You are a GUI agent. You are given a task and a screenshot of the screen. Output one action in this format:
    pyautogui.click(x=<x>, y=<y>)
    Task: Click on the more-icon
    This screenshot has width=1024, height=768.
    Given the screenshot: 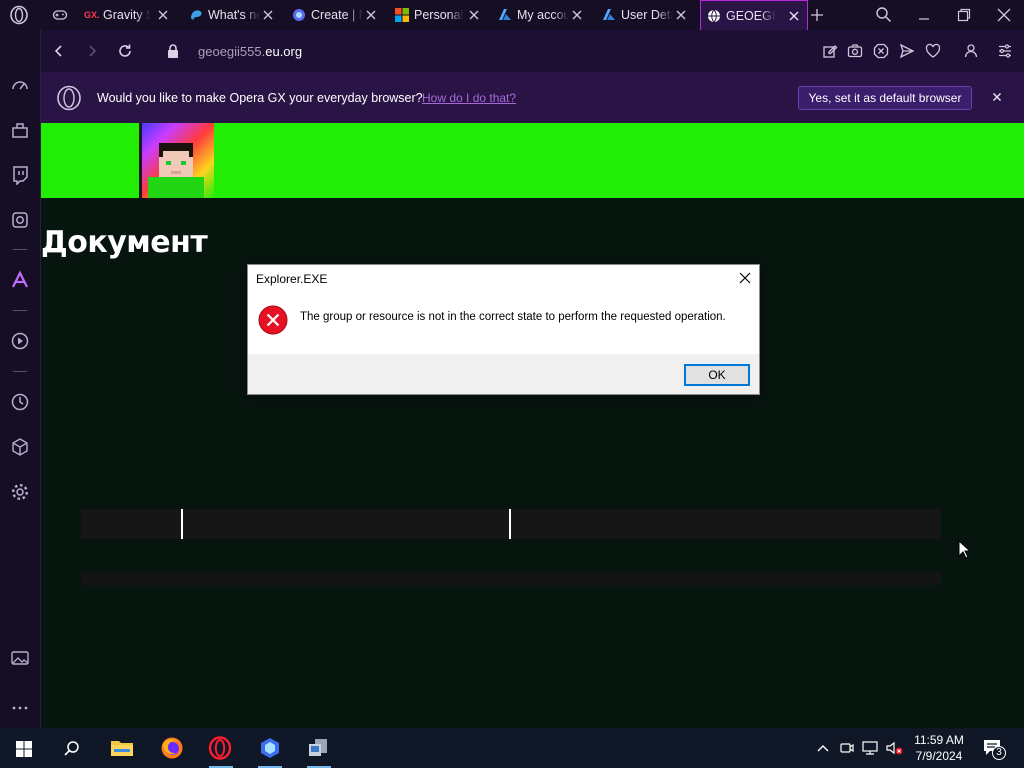 What is the action you would take?
    pyautogui.click(x=20, y=708)
    